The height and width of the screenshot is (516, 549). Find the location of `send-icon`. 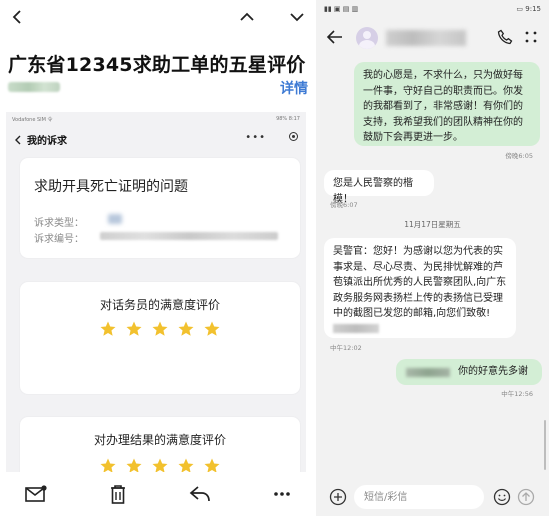

send-icon is located at coordinates (526, 497).